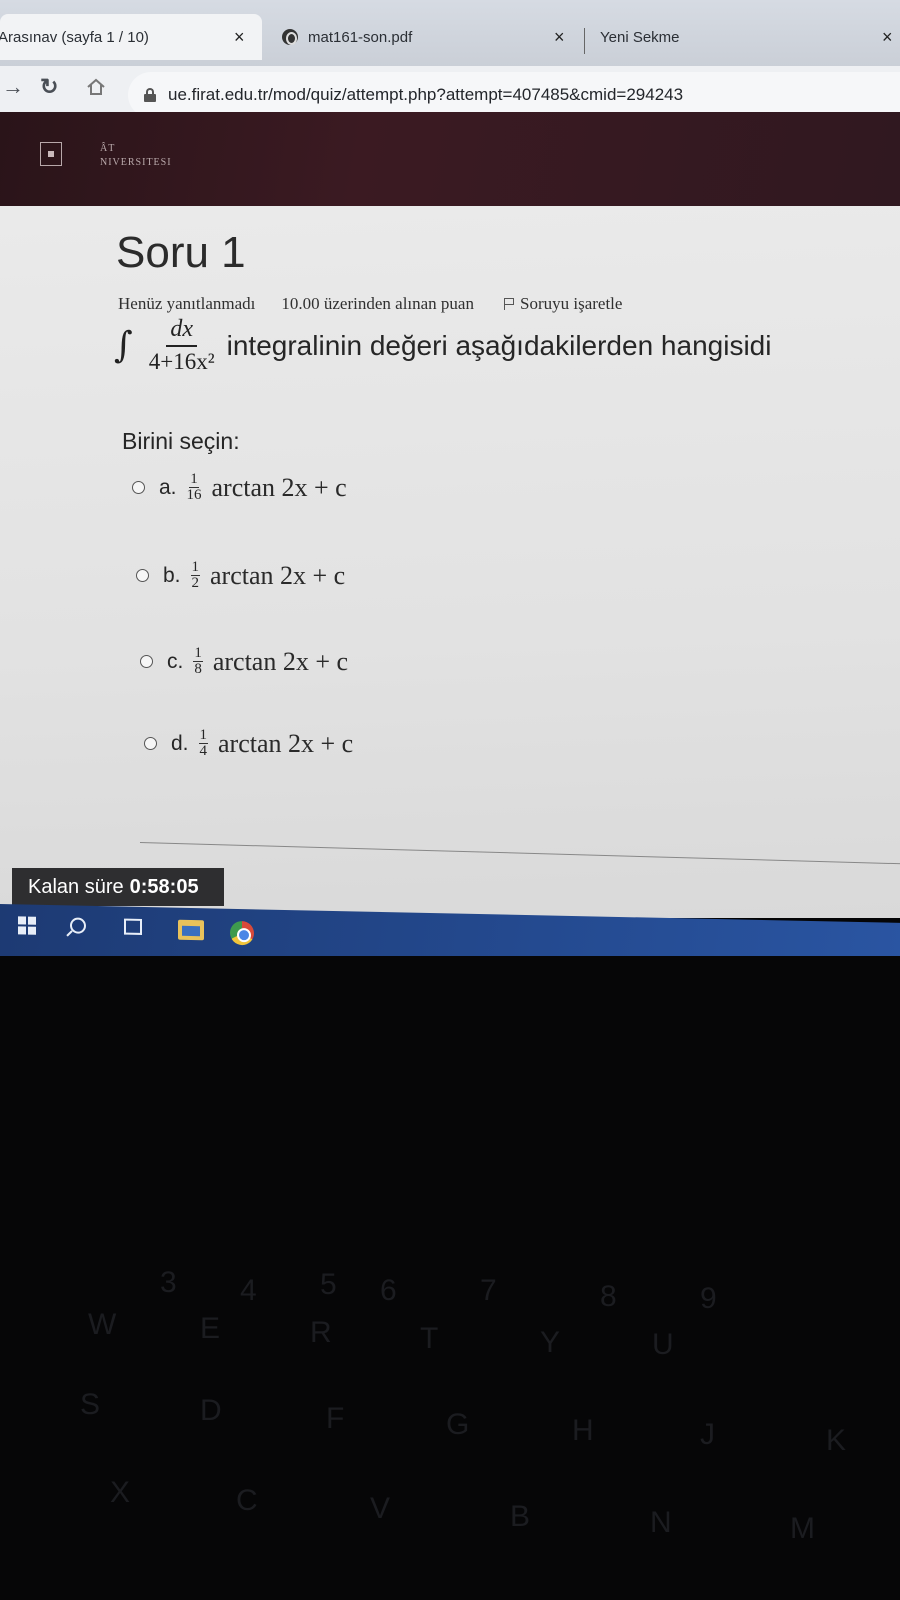 The width and height of the screenshot is (900, 1600). I want to click on keyboard-key: N, so click(661, 1522).